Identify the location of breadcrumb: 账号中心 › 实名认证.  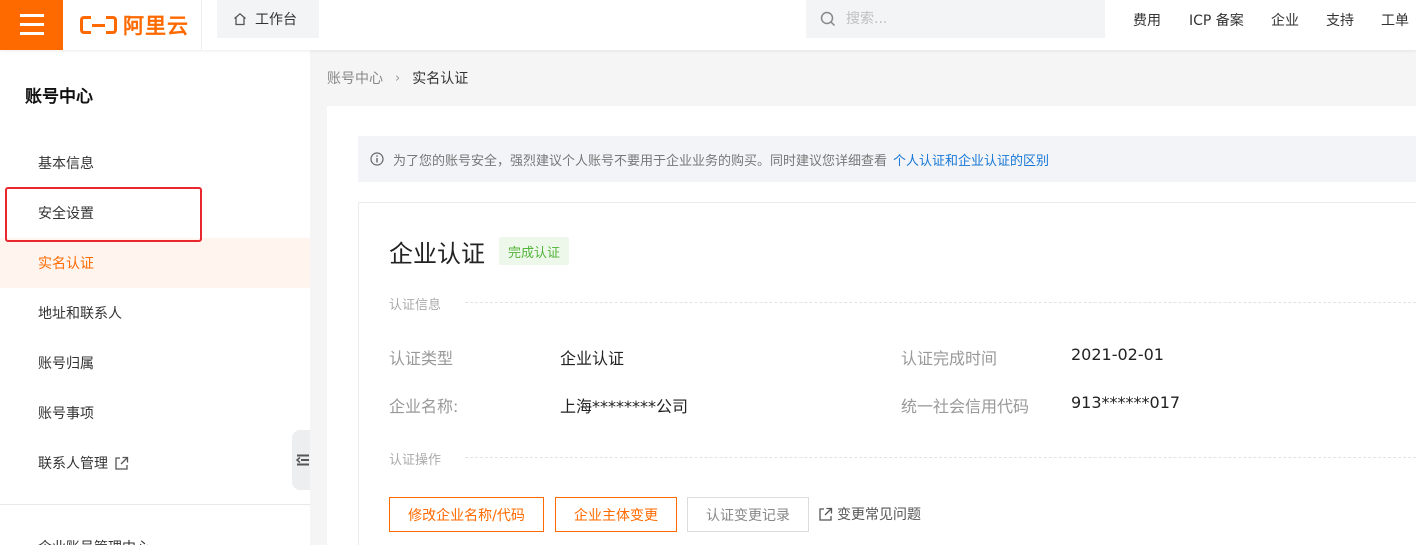
(397, 78).